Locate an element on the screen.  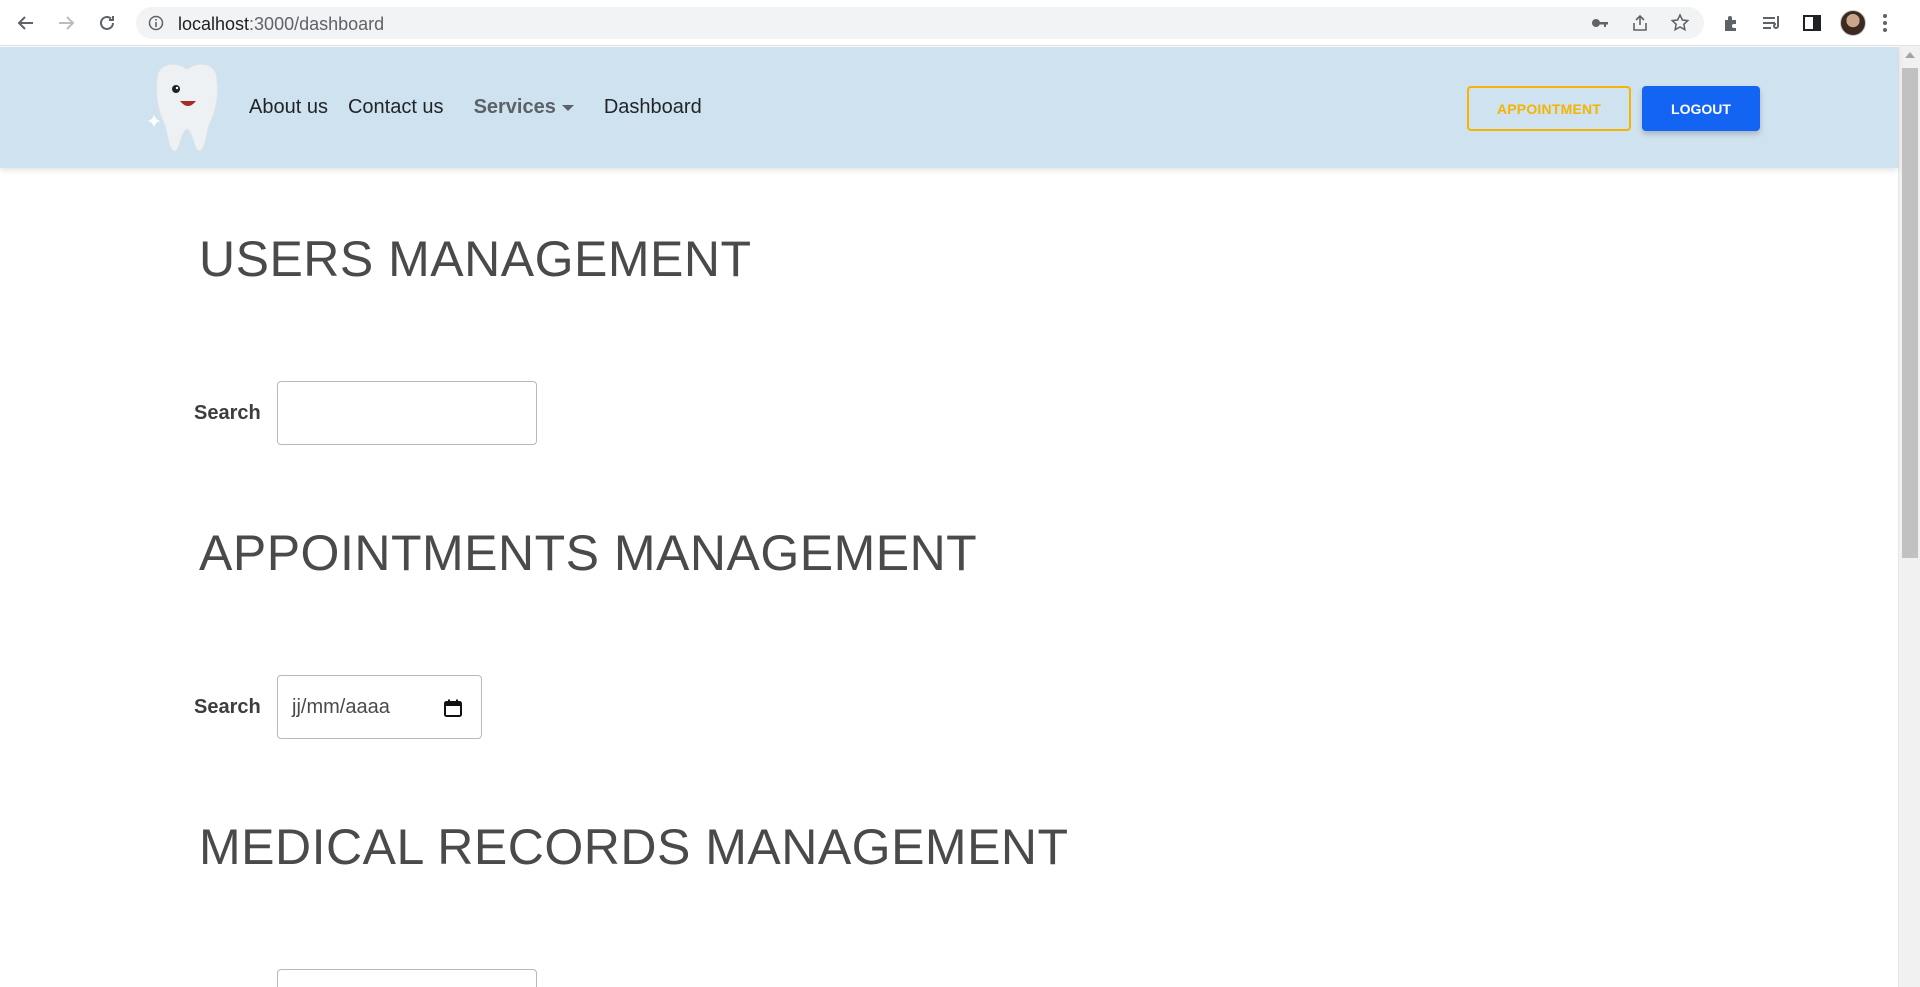
scrollbar-thumb is located at coordinates (1910, 313).